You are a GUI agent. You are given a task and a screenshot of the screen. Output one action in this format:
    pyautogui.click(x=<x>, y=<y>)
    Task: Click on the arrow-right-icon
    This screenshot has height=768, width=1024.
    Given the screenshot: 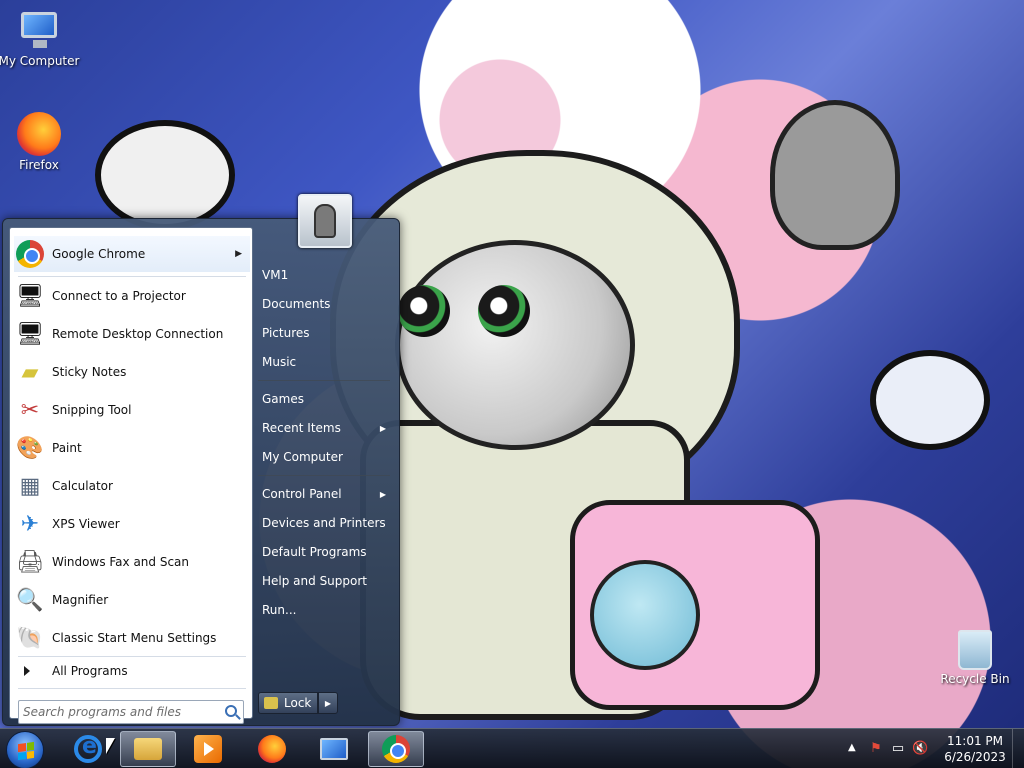 What is the action you would take?
    pyautogui.click(x=27, y=671)
    